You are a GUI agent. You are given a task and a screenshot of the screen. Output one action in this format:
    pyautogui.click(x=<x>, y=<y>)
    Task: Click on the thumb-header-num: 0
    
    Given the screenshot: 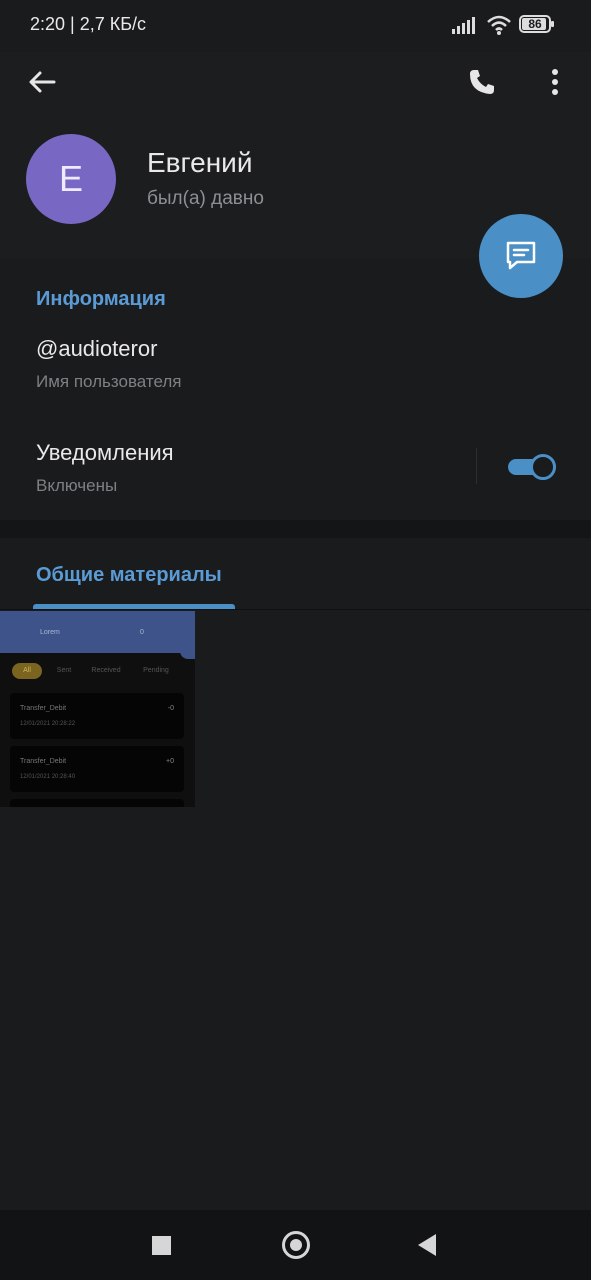 What is the action you would take?
    pyautogui.click(x=142, y=632)
    